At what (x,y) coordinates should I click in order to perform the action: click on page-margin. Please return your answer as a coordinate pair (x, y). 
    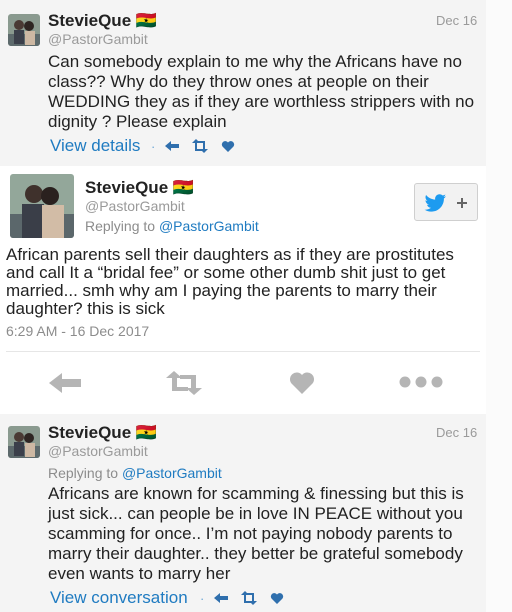
    Looking at the image, I should click on (499, 306).